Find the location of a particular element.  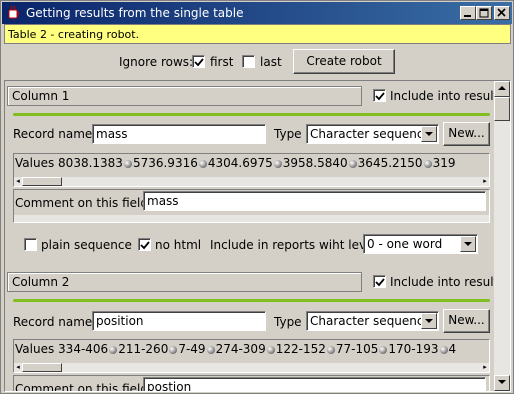

value-item: 274-309 is located at coordinates (240, 349).